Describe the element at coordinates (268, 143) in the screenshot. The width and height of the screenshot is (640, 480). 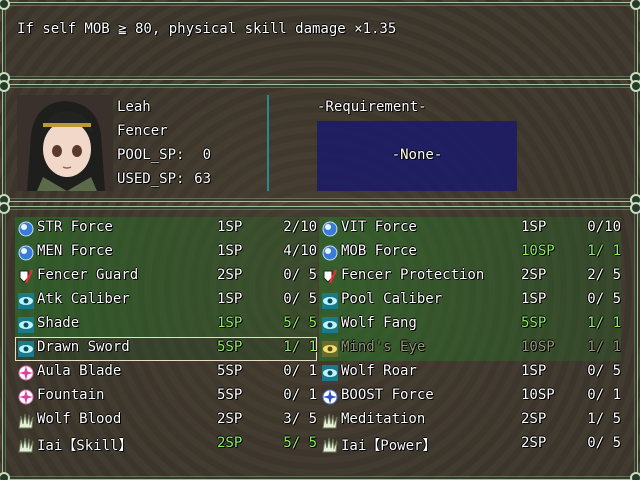
I see `divider` at that location.